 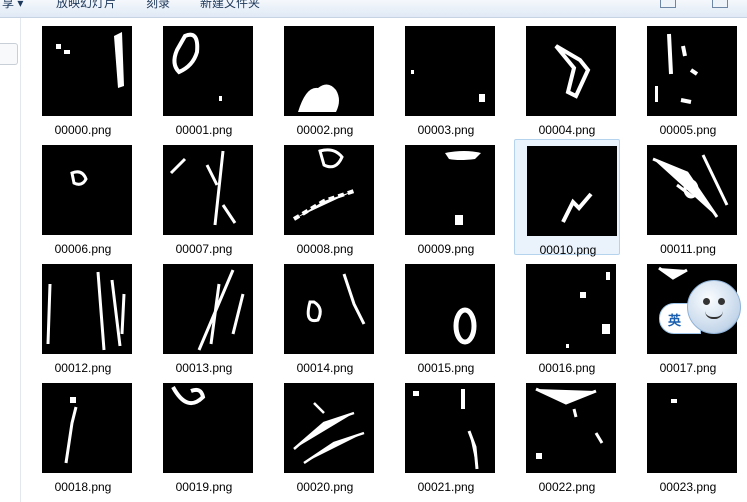 What do you see at coordinates (714, 307) in the screenshot?
I see `ime-mascot-icon` at bounding box center [714, 307].